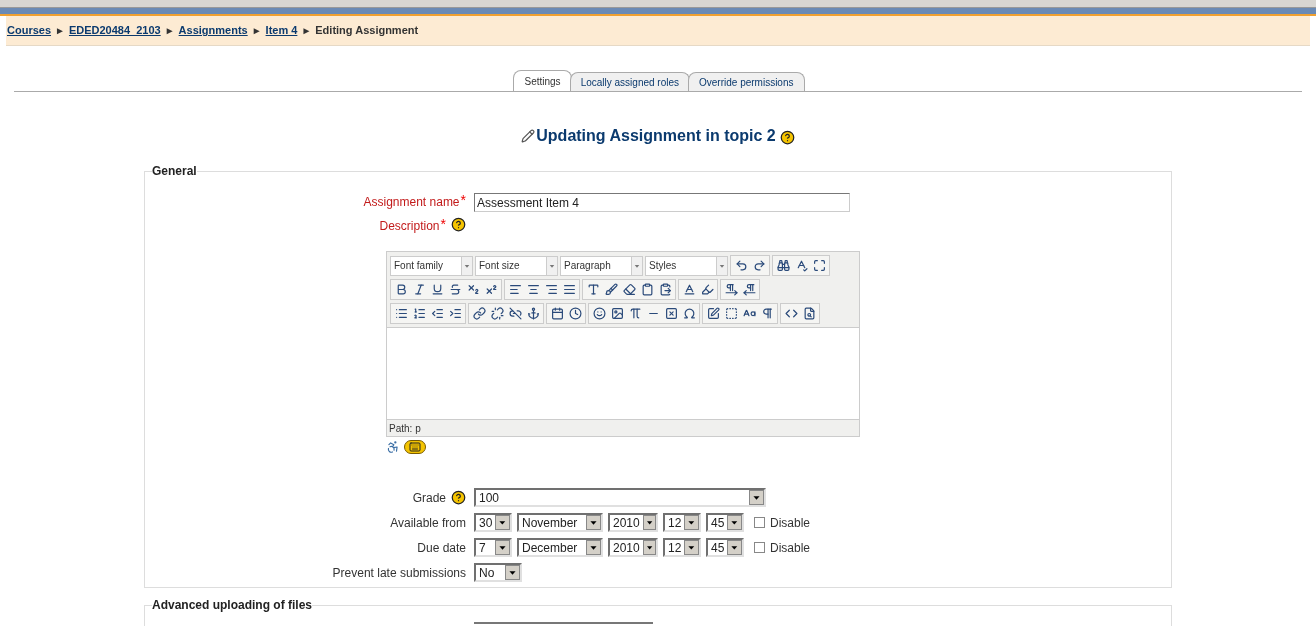  Describe the element at coordinates (791, 313) in the screenshot. I see `html-source-icon` at that location.